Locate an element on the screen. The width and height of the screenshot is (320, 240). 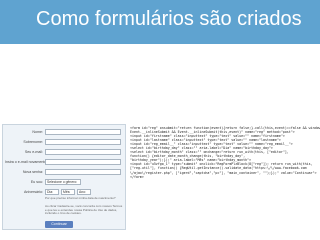
day-select: Dia: is located at coordinates (52, 192).